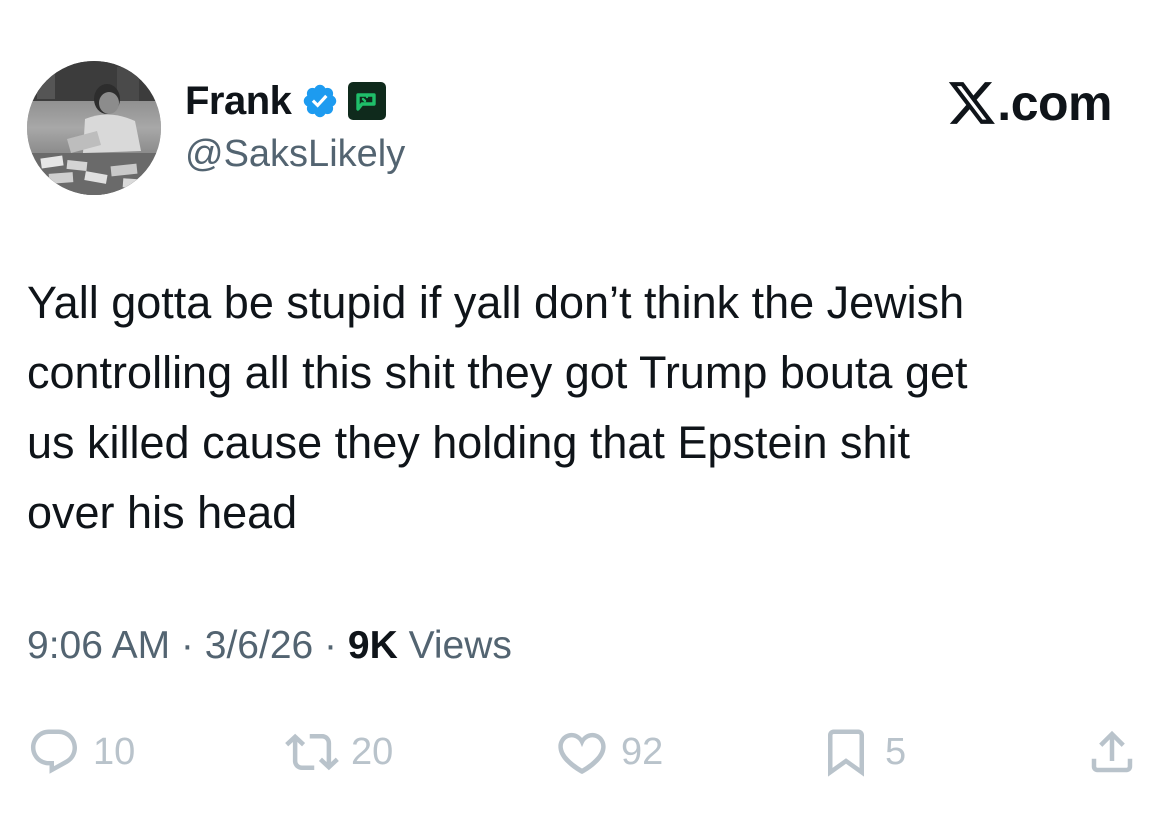 The image size is (1170, 815). Describe the element at coordinates (320, 101) in the screenshot. I see `verified-badge-icon` at that location.